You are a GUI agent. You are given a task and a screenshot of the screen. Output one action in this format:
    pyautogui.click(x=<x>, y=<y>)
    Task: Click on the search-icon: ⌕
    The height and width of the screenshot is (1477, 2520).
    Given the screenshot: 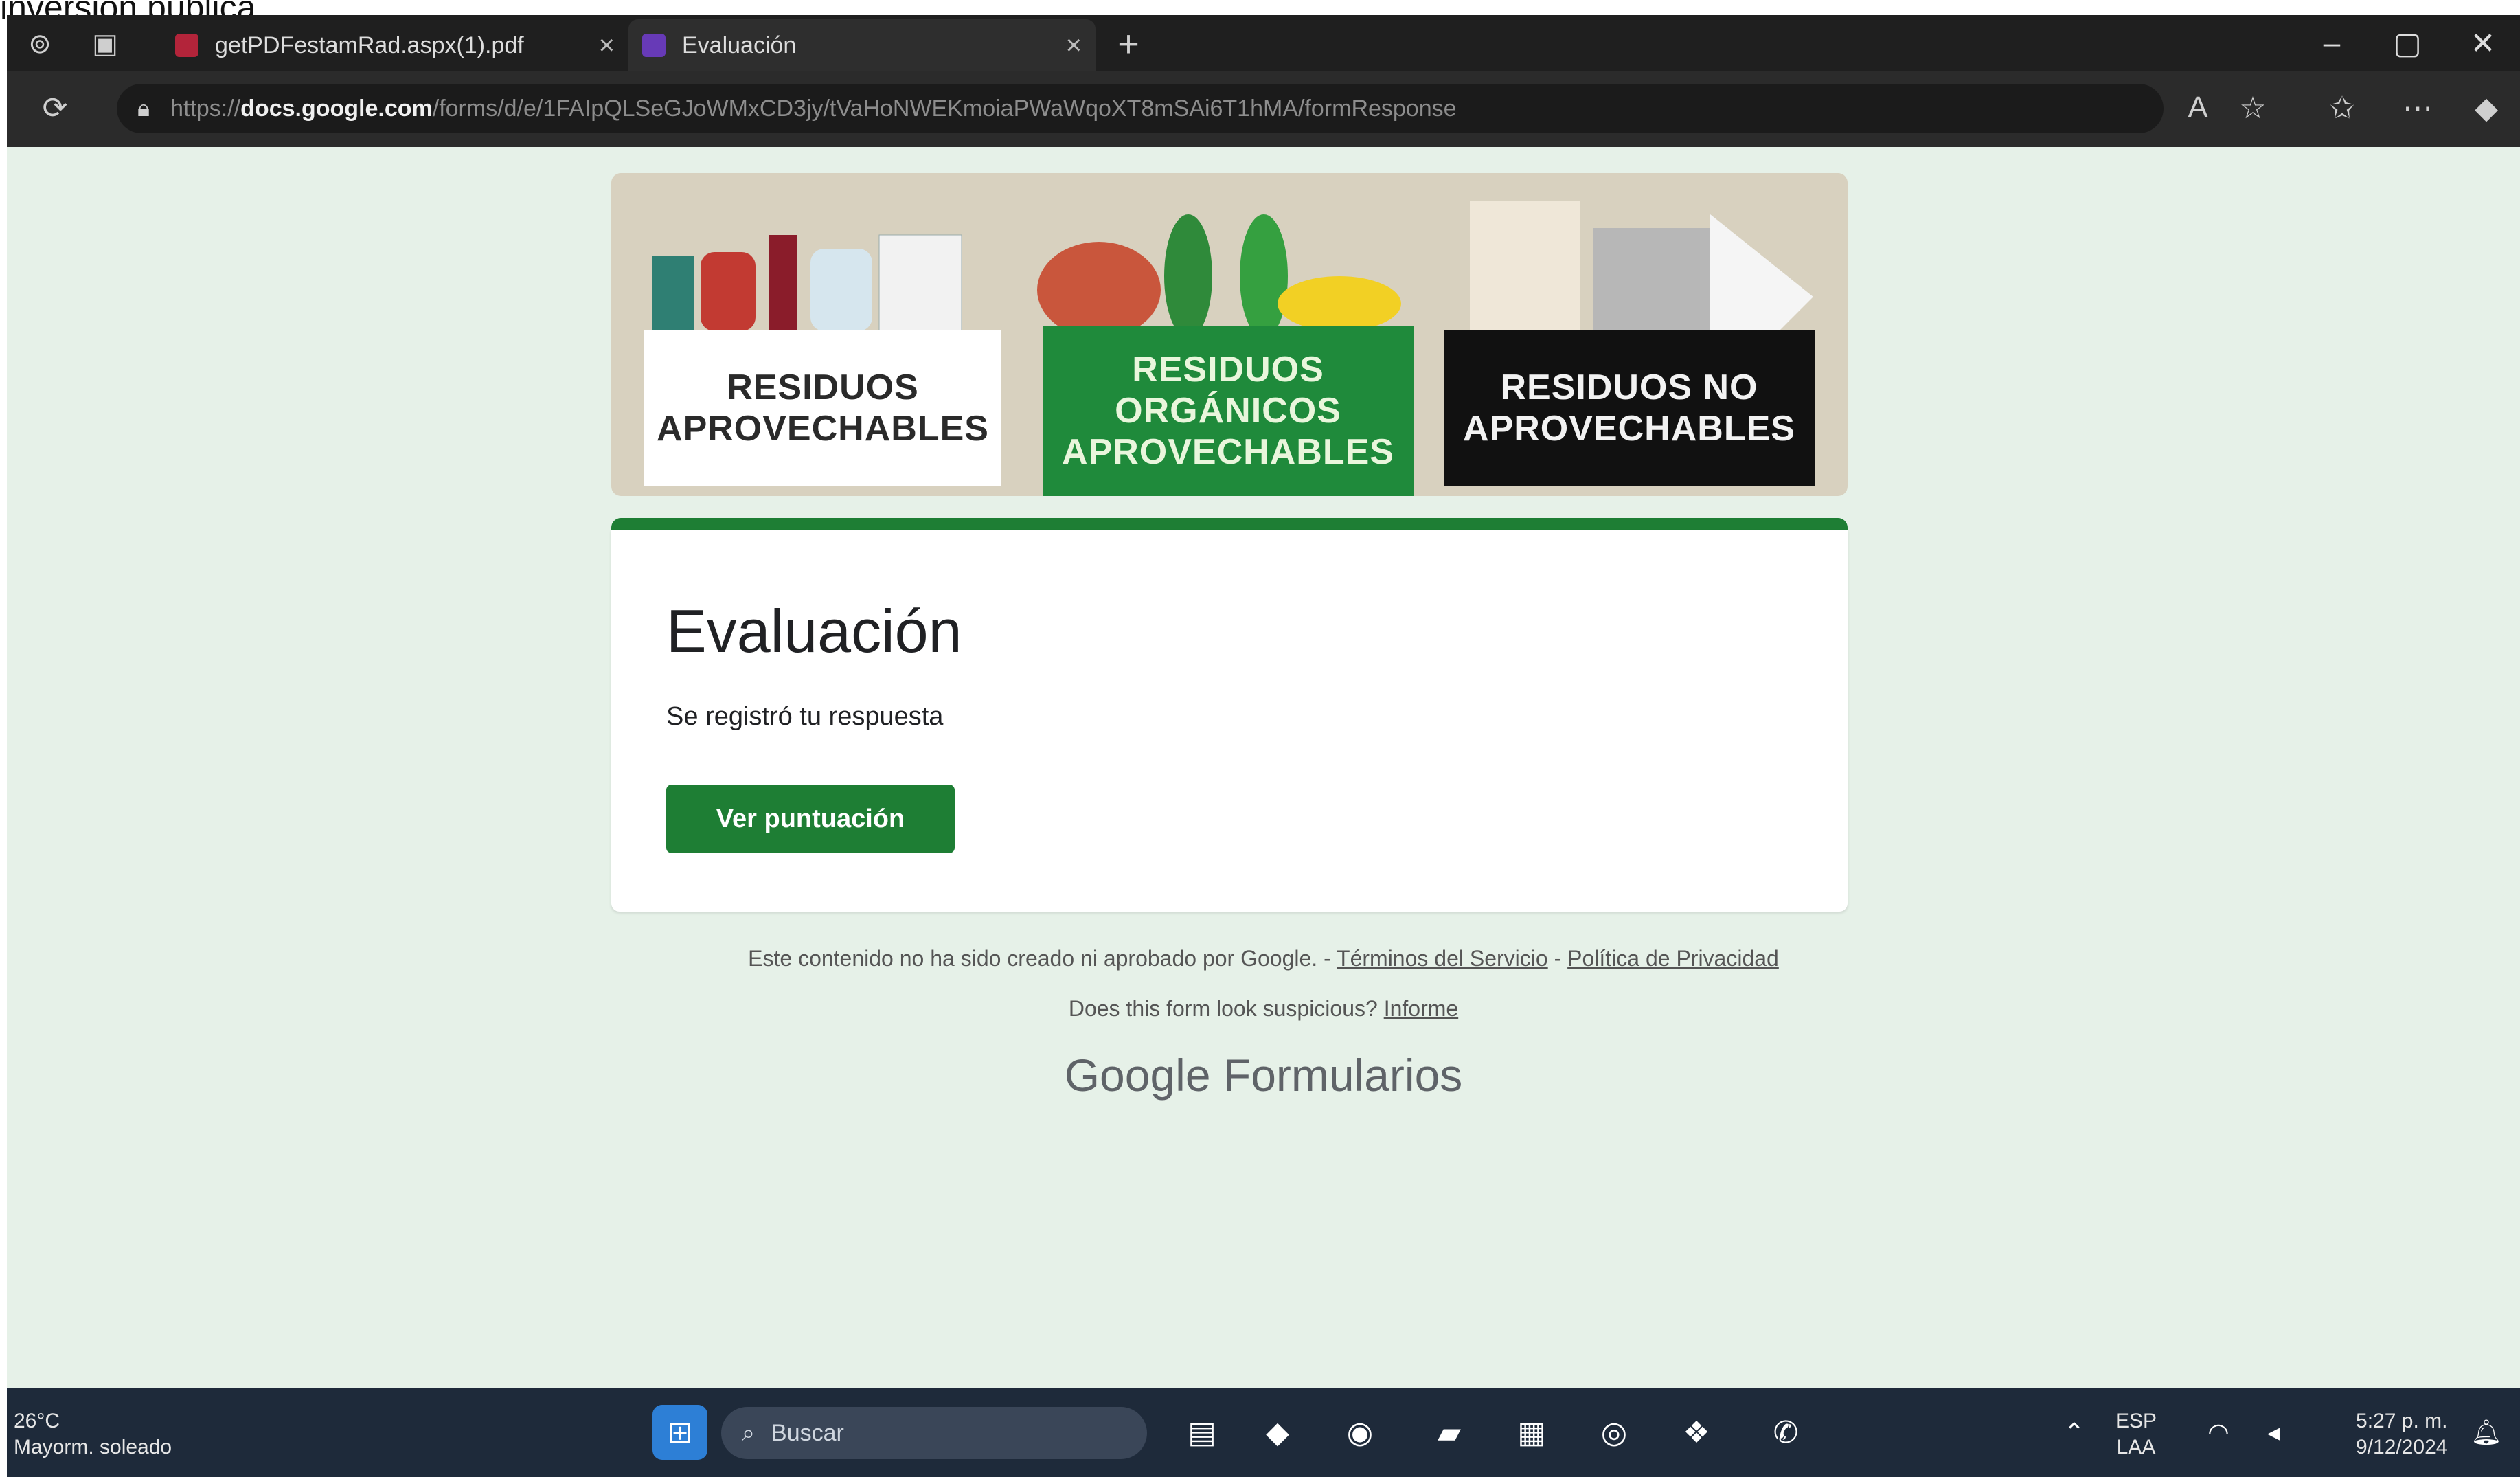 What is the action you would take?
    pyautogui.click(x=749, y=1433)
    